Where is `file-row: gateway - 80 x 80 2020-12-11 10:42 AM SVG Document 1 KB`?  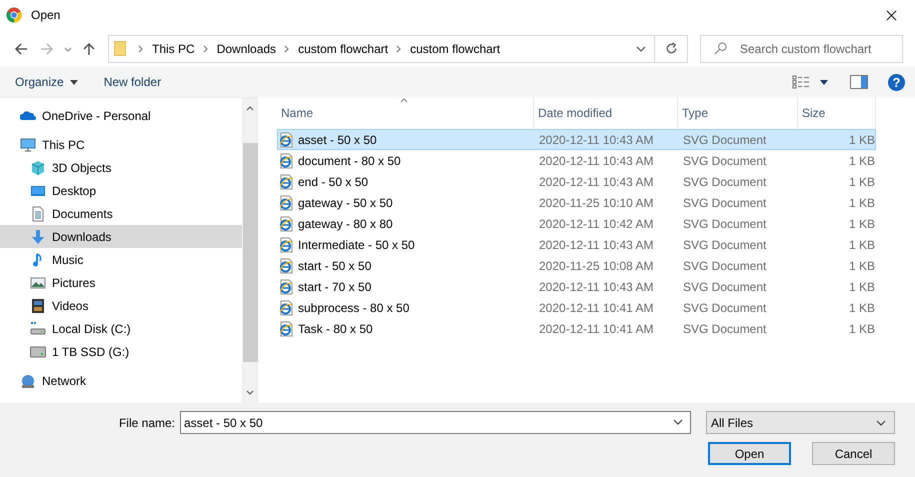
file-row: gateway - 80 x 80 2020-12-11 10:42 AM SVG Document 1 KB is located at coordinates (576, 223).